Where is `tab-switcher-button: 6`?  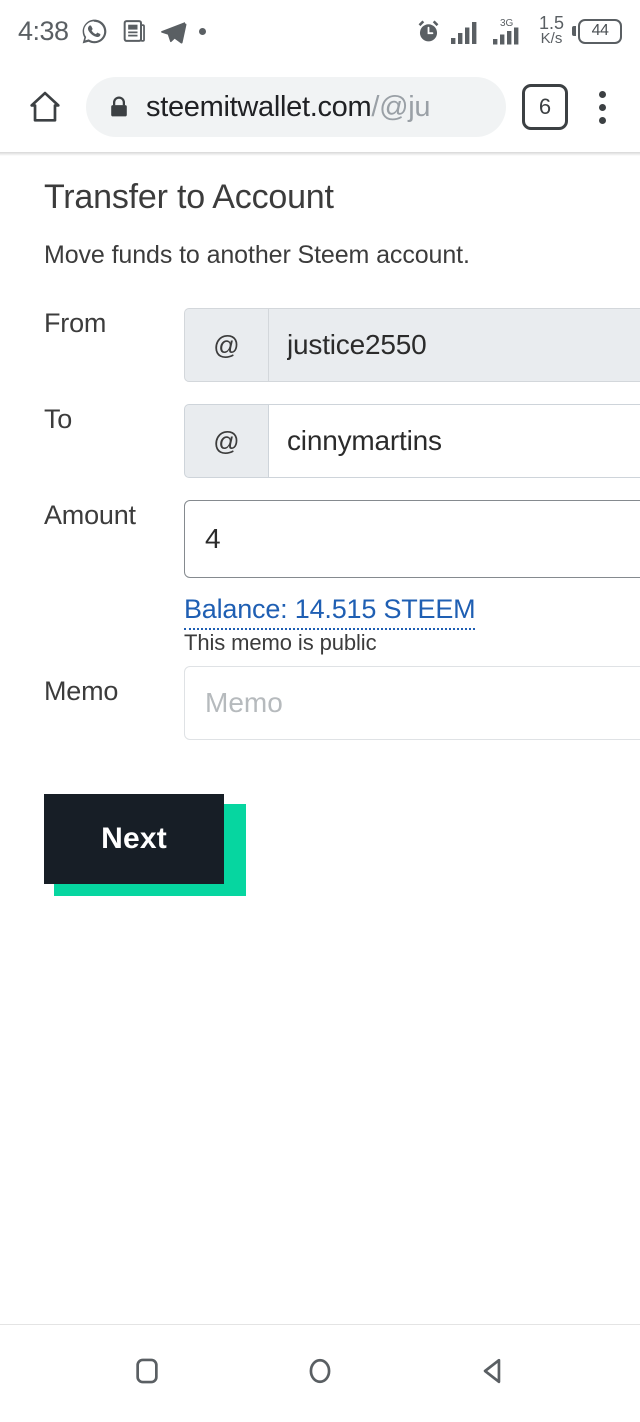
tab-switcher-button: 6 is located at coordinates (545, 107).